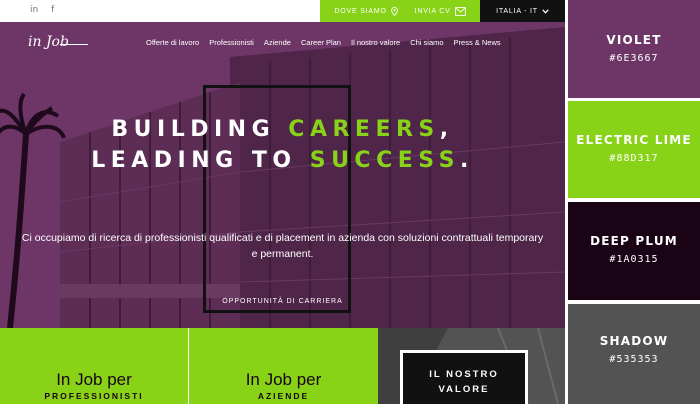  Describe the element at coordinates (321, 42) in the screenshot. I see `nav-career-plan: Career Plan` at that location.